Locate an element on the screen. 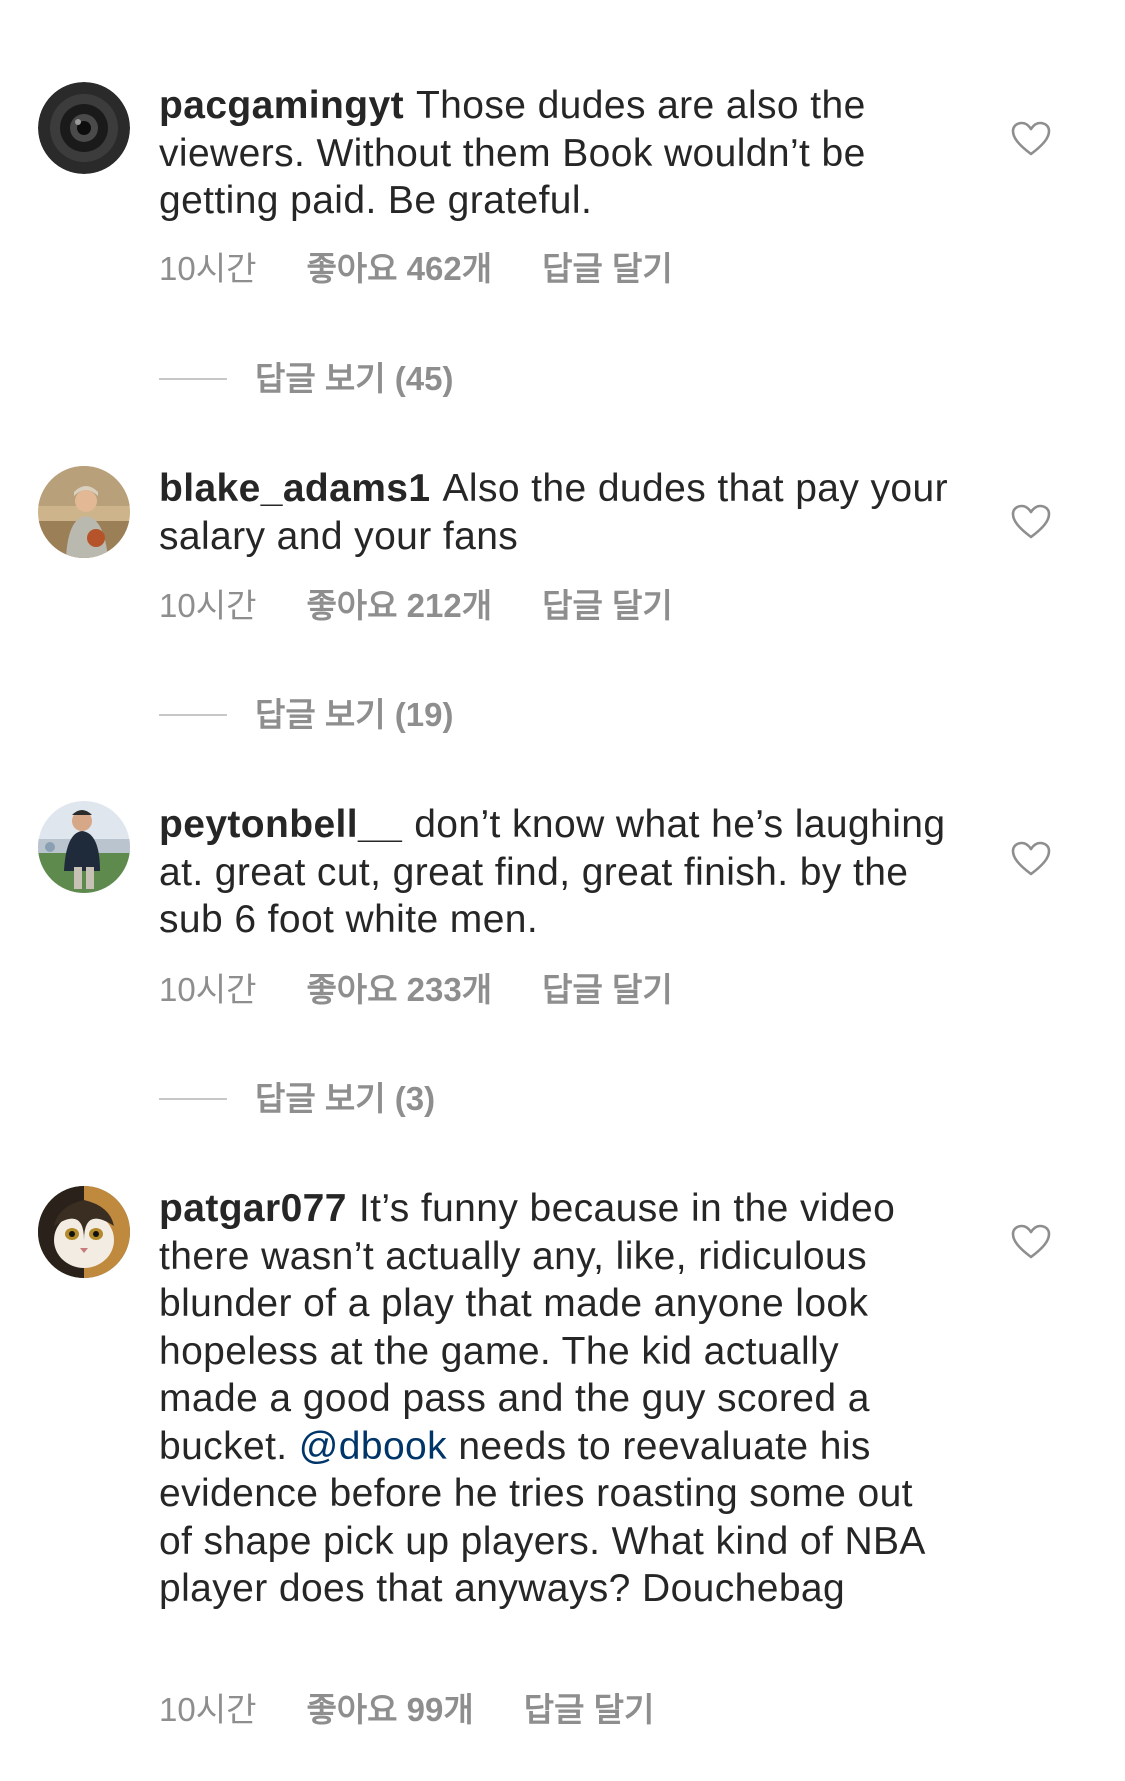 The width and height of the screenshot is (1125, 1781). comment-username: patgar077 is located at coordinates (253, 1208).